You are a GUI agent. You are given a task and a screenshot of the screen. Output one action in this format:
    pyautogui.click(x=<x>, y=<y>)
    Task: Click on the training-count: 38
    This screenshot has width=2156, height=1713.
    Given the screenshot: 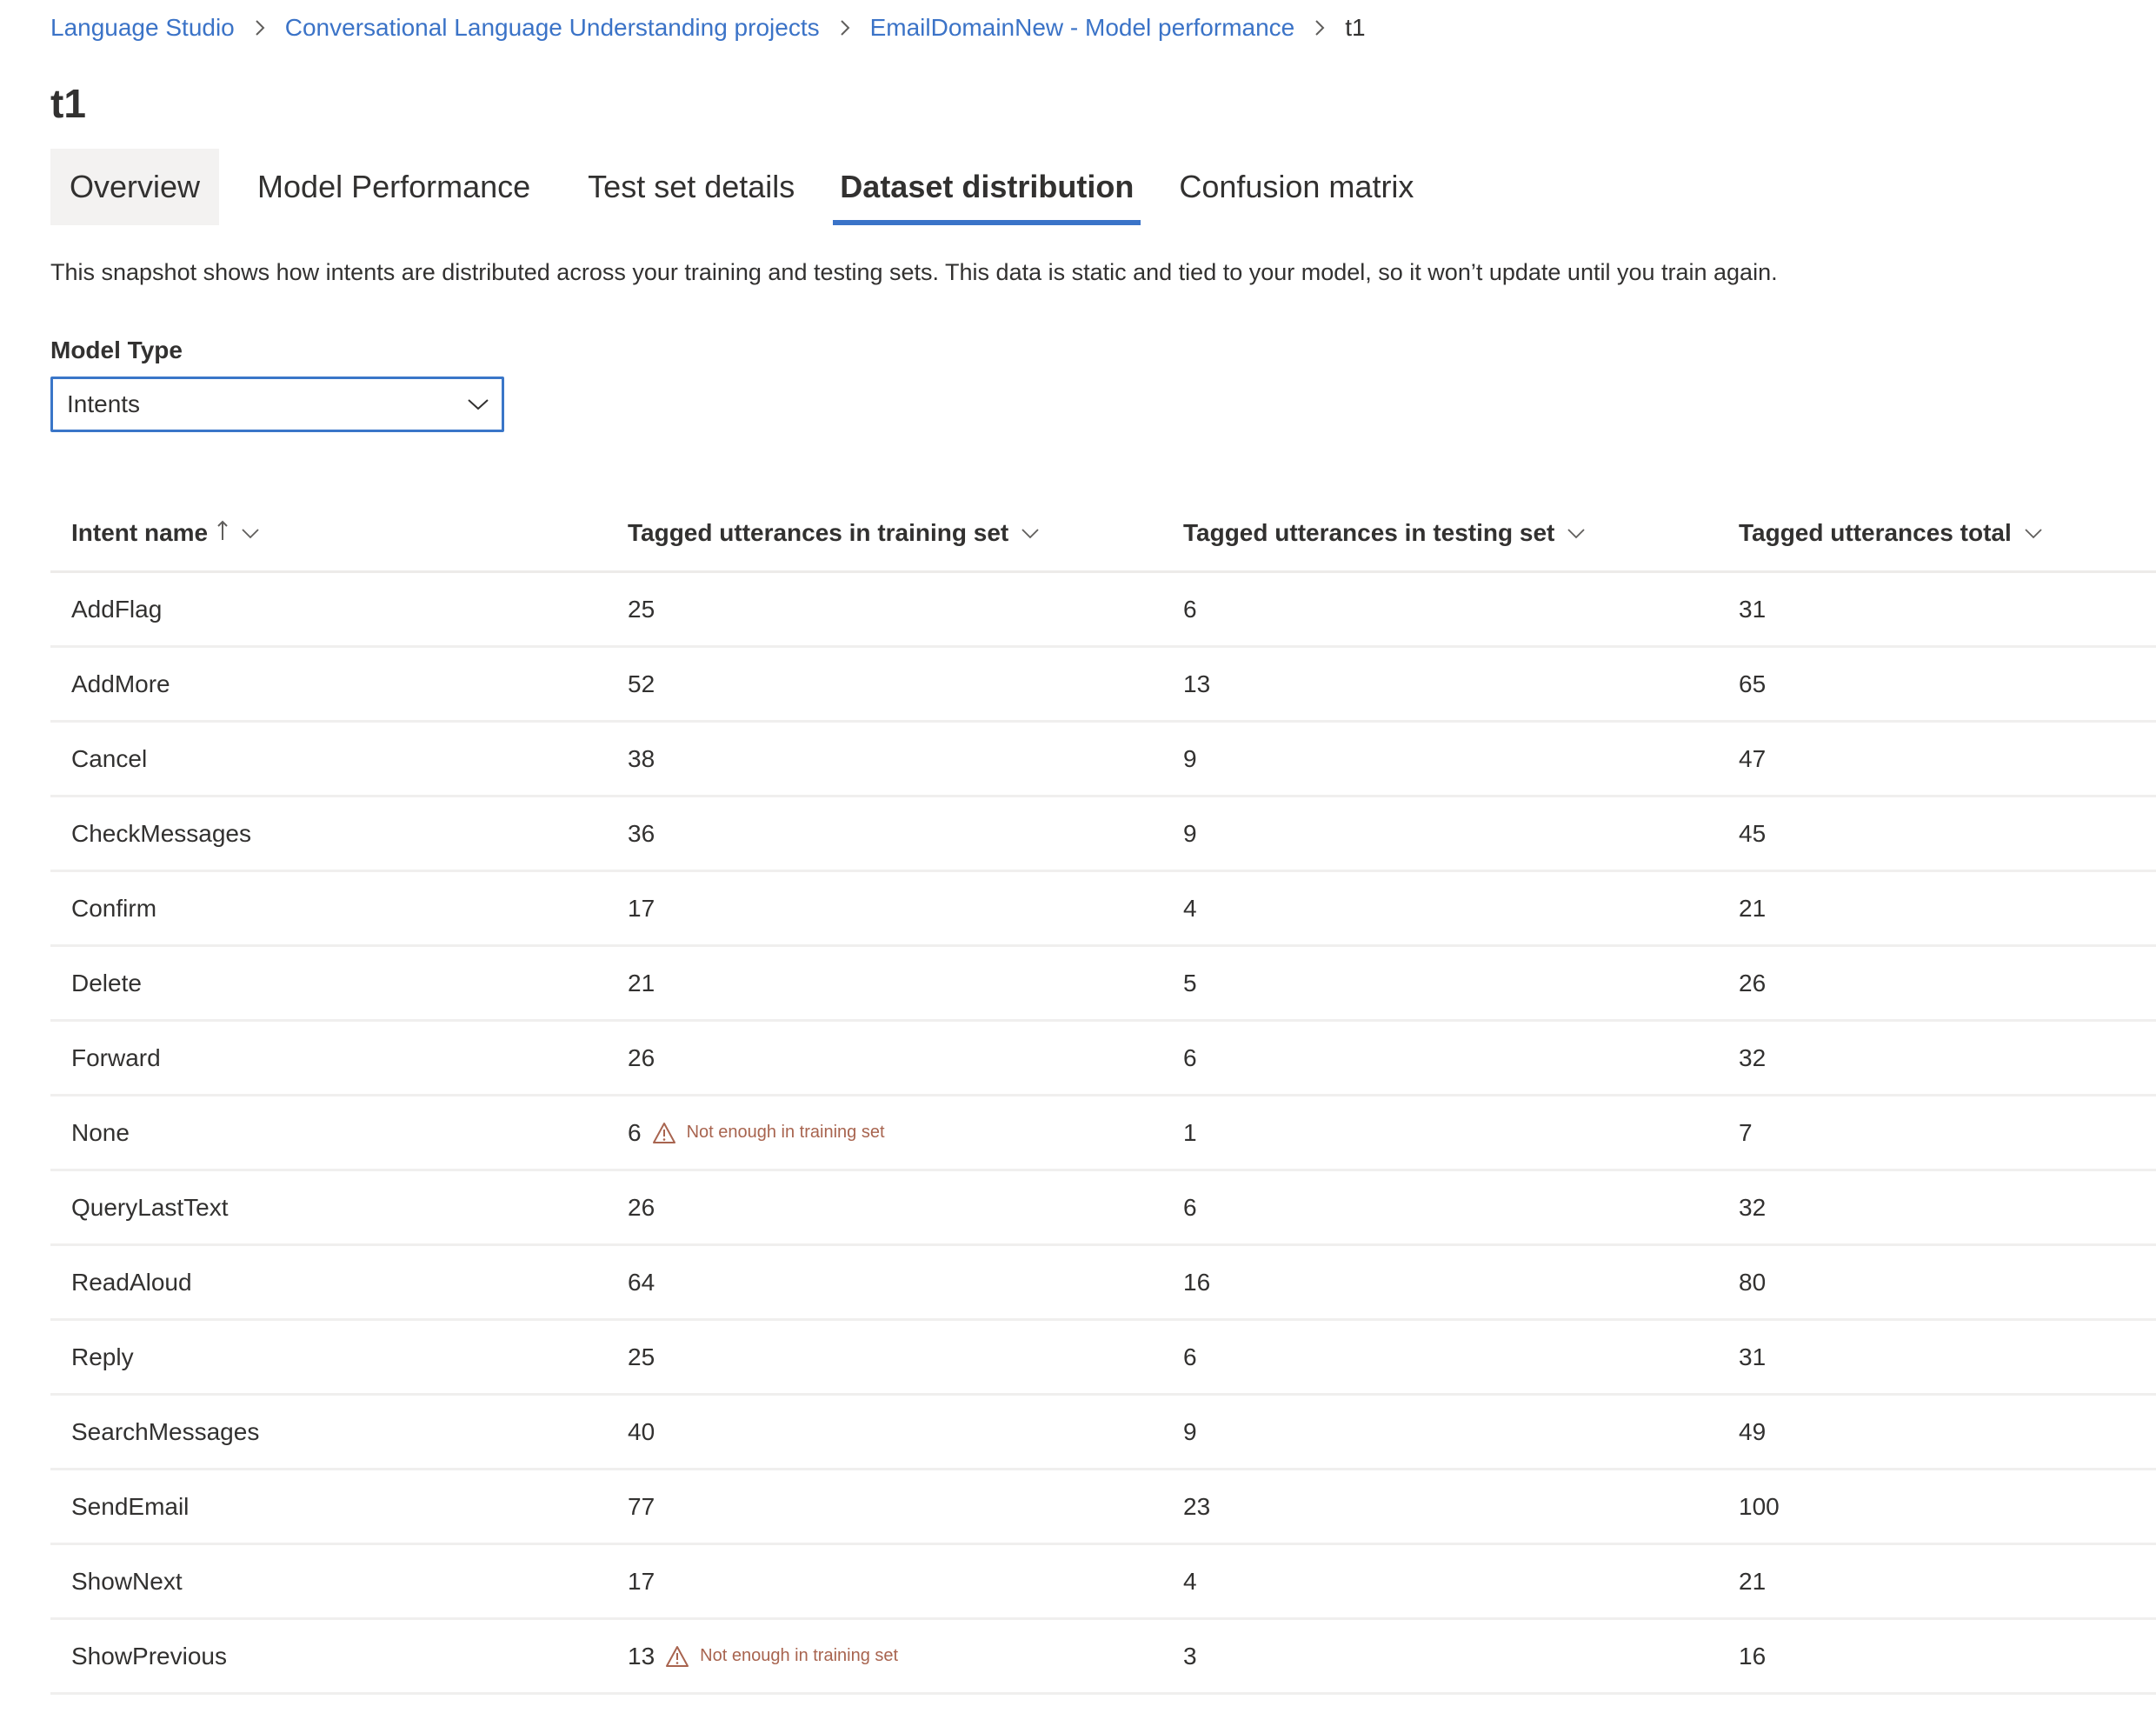 What is the action you would take?
    pyautogui.click(x=642, y=758)
    